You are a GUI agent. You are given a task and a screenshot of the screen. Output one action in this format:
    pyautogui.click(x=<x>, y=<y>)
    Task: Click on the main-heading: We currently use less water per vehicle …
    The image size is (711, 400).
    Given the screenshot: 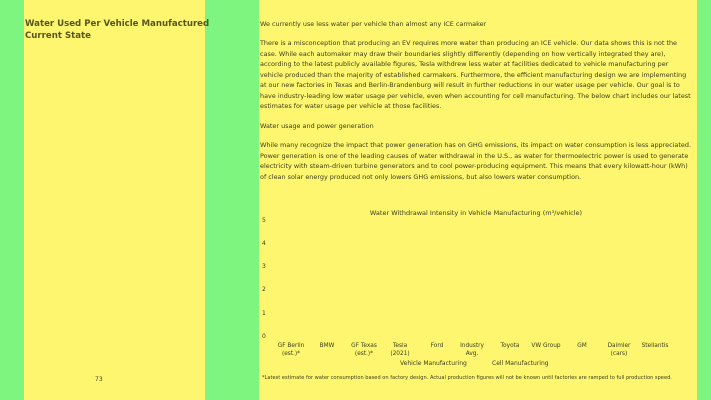 What is the action you would take?
    pyautogui.click(x=373, y=24)
    